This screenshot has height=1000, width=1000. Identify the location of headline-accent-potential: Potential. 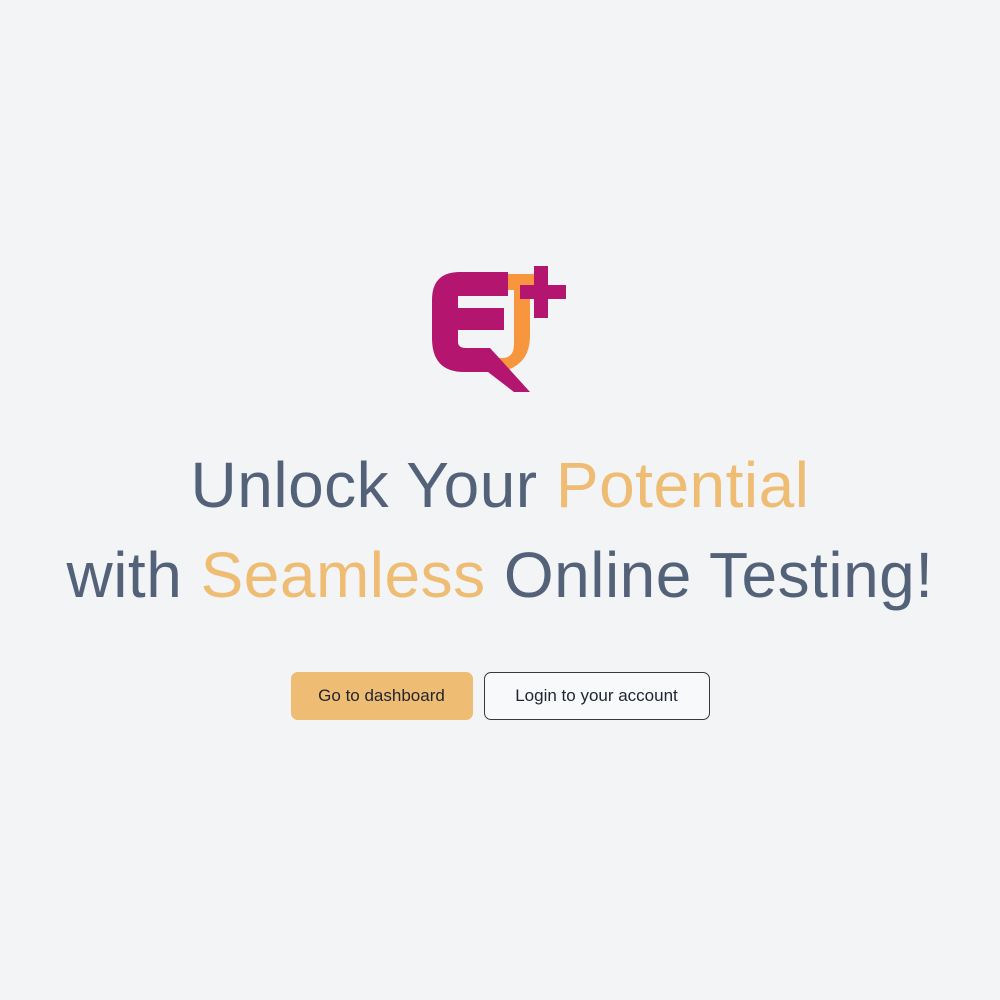
(682, 485).